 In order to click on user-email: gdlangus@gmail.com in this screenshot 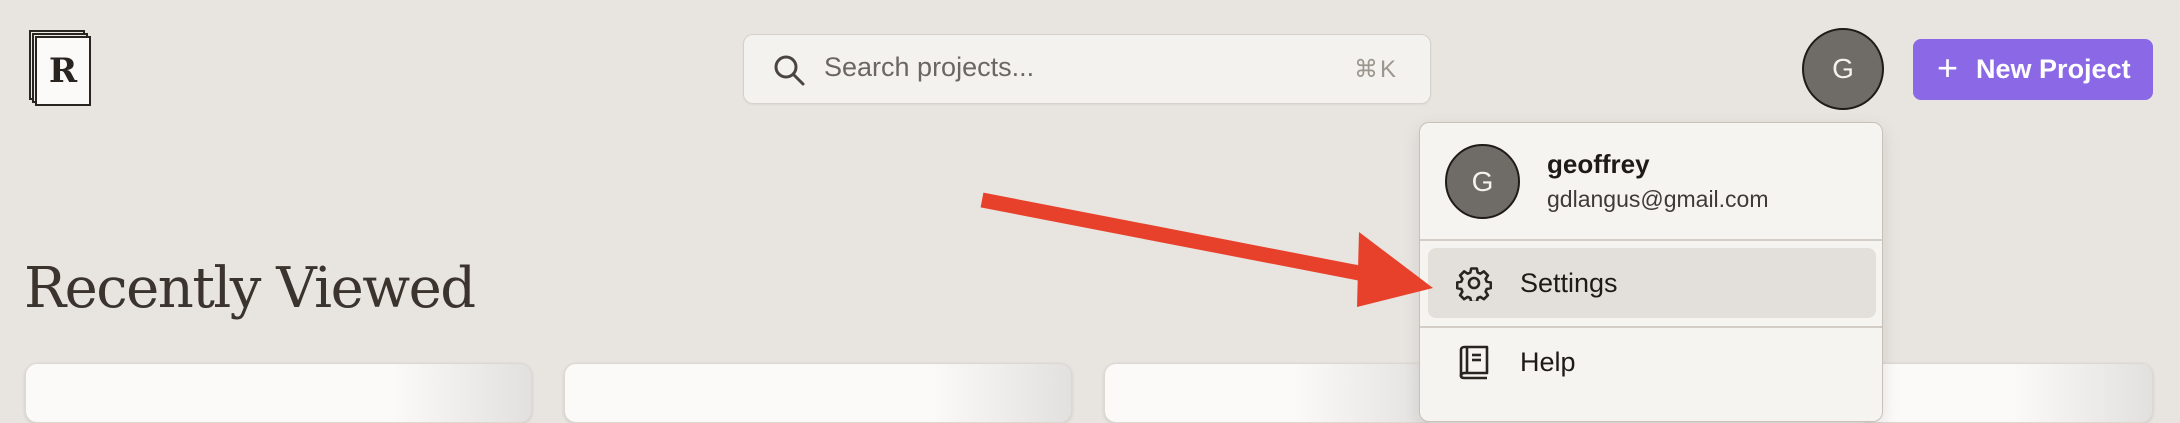, I will do `click(1658, 199)`.